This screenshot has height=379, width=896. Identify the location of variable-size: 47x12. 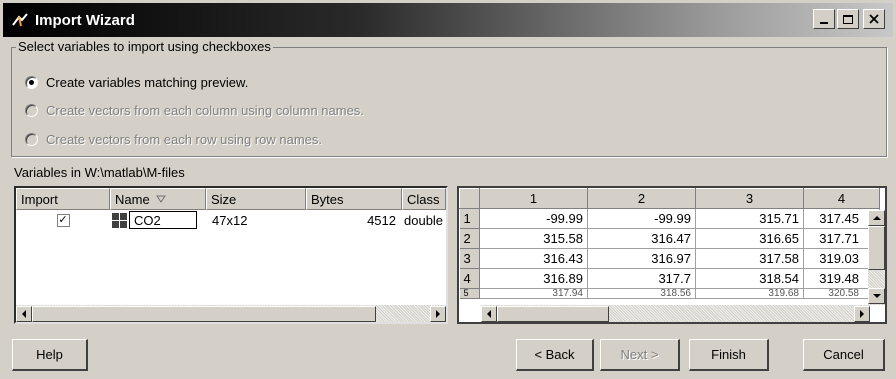
(230, 220).